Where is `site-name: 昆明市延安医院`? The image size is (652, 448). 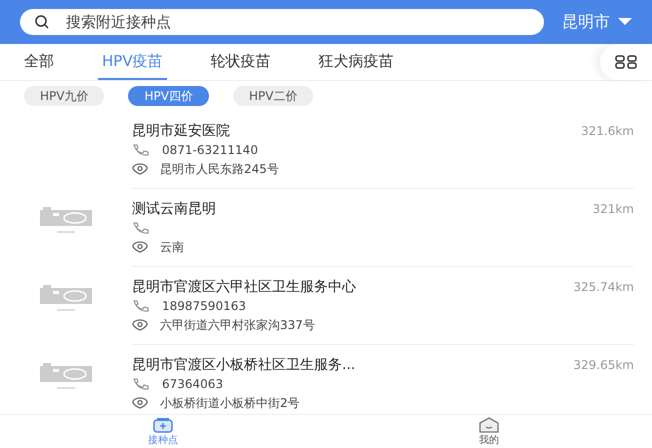 site-name: 昆明市延安医院 is located at coordinates (181, 131).